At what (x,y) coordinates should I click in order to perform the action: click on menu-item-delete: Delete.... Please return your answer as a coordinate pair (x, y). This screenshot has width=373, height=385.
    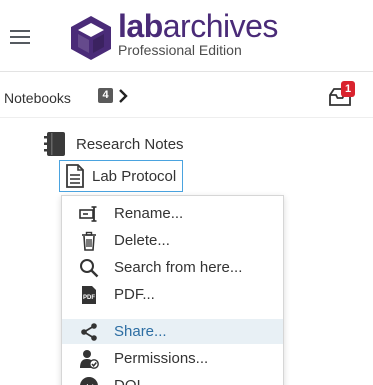
    Looking at the image, I should click on (172, 240).